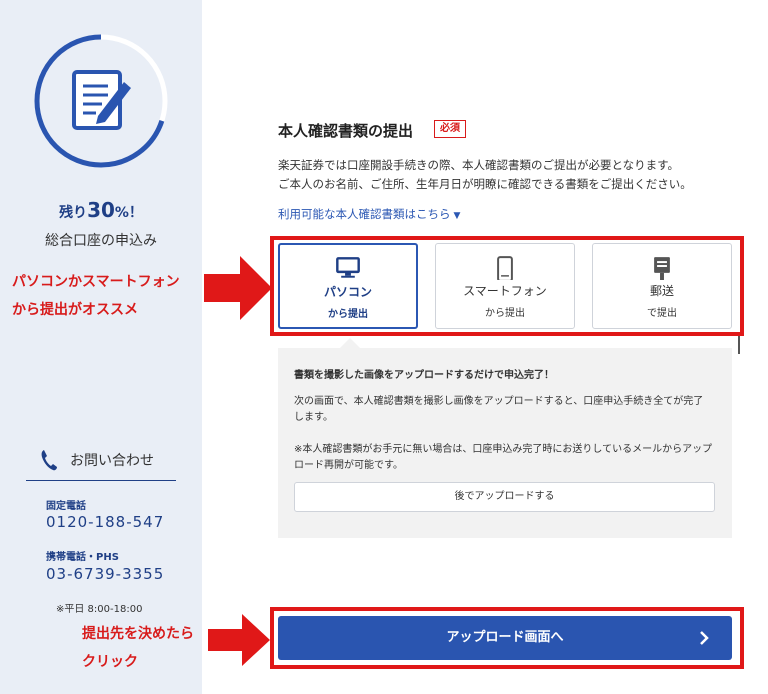  I want to click on option-smartphone: スマートフォン から提出, so click(505, 286).